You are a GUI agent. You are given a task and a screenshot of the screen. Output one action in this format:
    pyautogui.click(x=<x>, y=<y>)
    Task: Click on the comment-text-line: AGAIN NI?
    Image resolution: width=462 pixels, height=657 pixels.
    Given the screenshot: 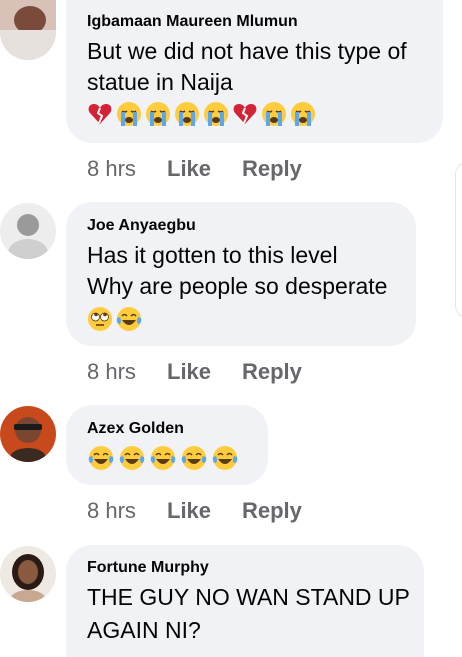 What is the action you would take?
    pyautogui.click(x=144, y=630)
    